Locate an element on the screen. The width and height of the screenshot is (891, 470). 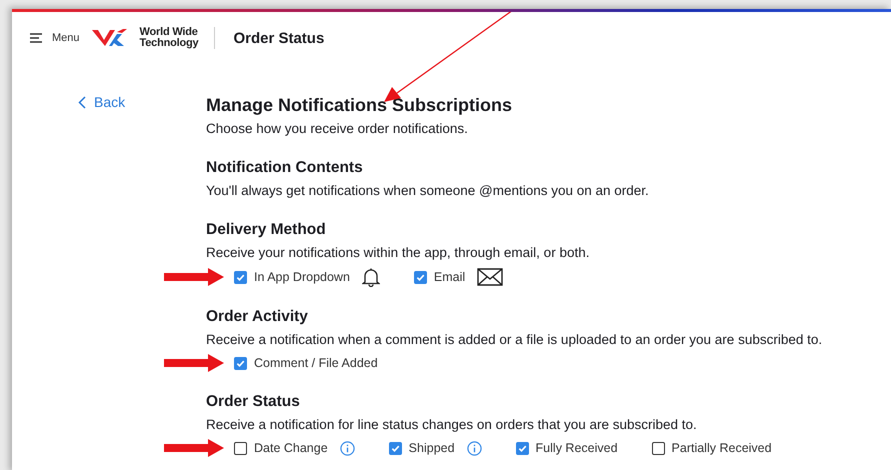
checkbox-label: Partially Received is located at coordinates (712, 448).